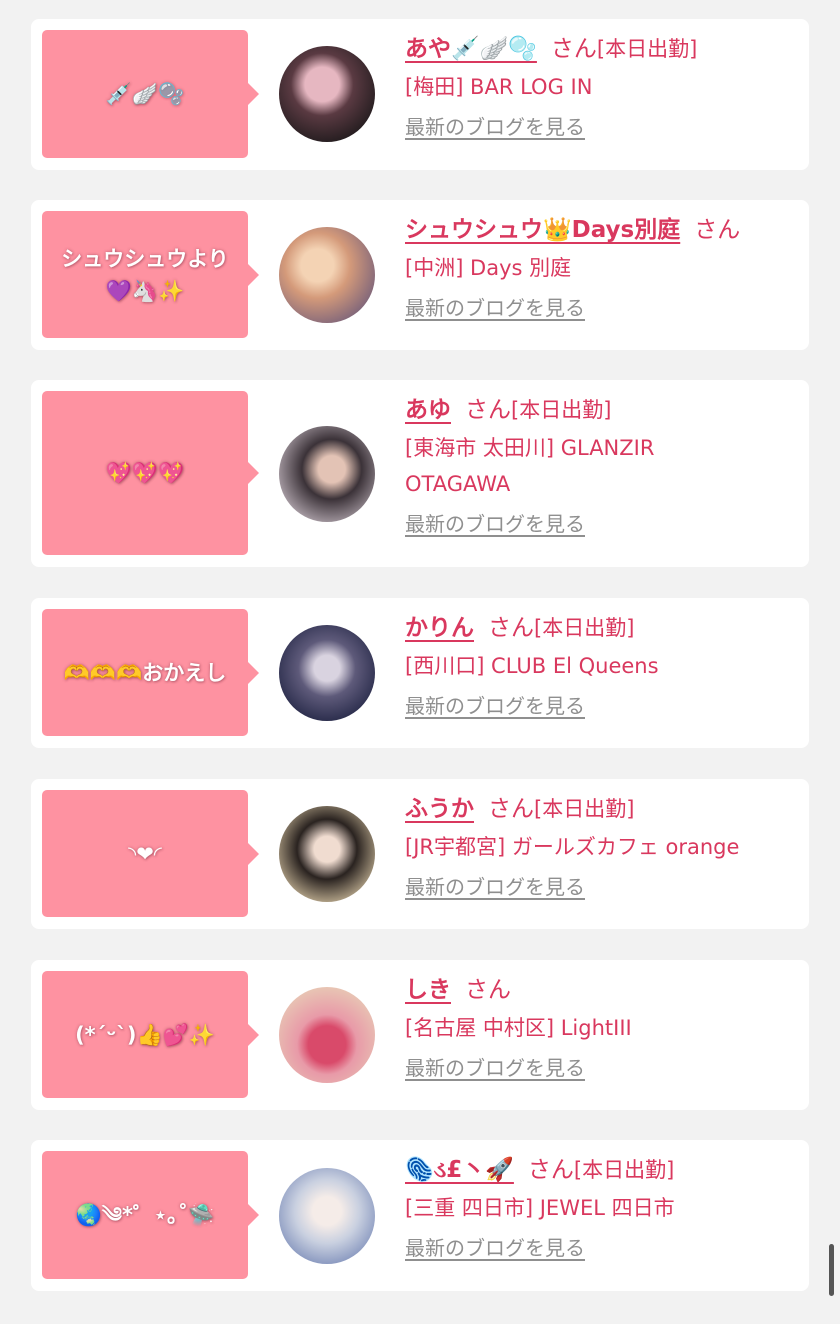  I want to click on shop-name: [梅田] BAR LOG IN, so click(499, 87).